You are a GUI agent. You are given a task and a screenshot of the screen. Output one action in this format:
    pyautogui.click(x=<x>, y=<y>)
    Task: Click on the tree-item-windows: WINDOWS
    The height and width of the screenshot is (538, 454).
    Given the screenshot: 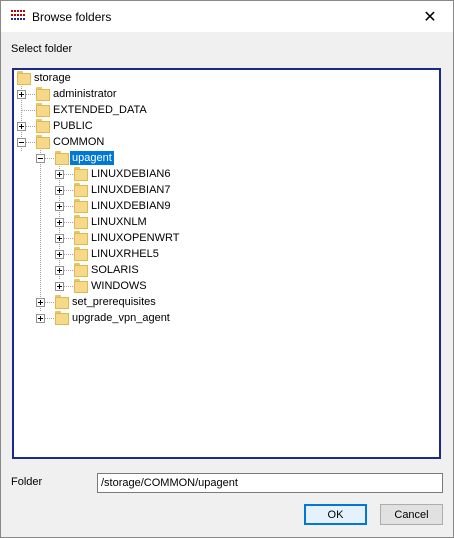 What is the action you would take?
    pyautogui.click(x=124, y=286)
    